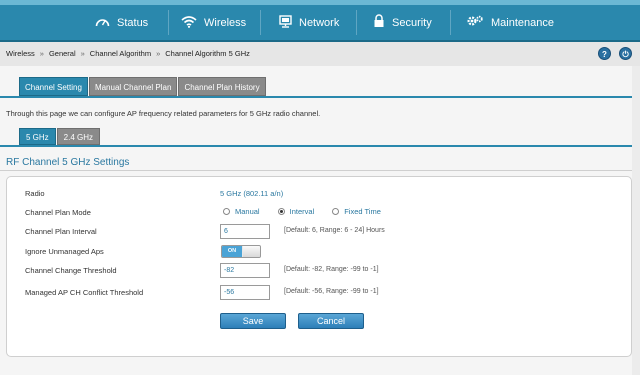 The width and height of the screenshot is (640, 375). Describe the element at coordinates (20, 53) in the screenshot. I see `breadcrumb-item: Wireless` at that location.